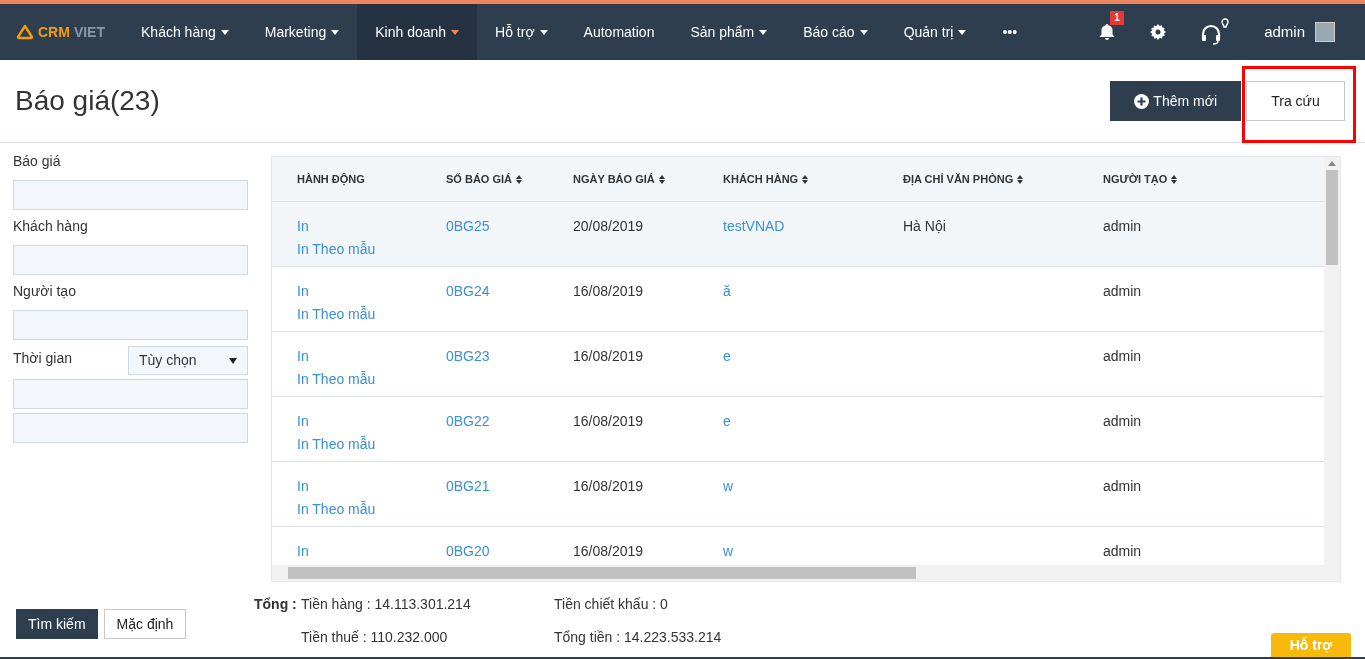 Image resolution: width=1365 pixels, height=659 pixels. What do you see at coordinates (619, 32) in the screenshot?
I see `nav-menu-item: Automation` at bounding box center [619, 32].